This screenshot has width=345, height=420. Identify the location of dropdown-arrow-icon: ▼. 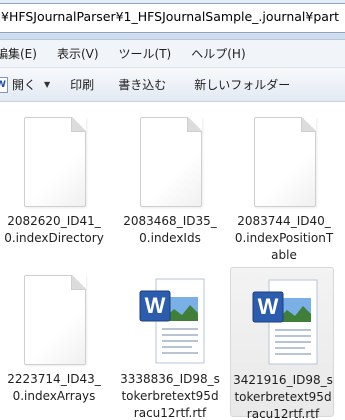
(47, 84).